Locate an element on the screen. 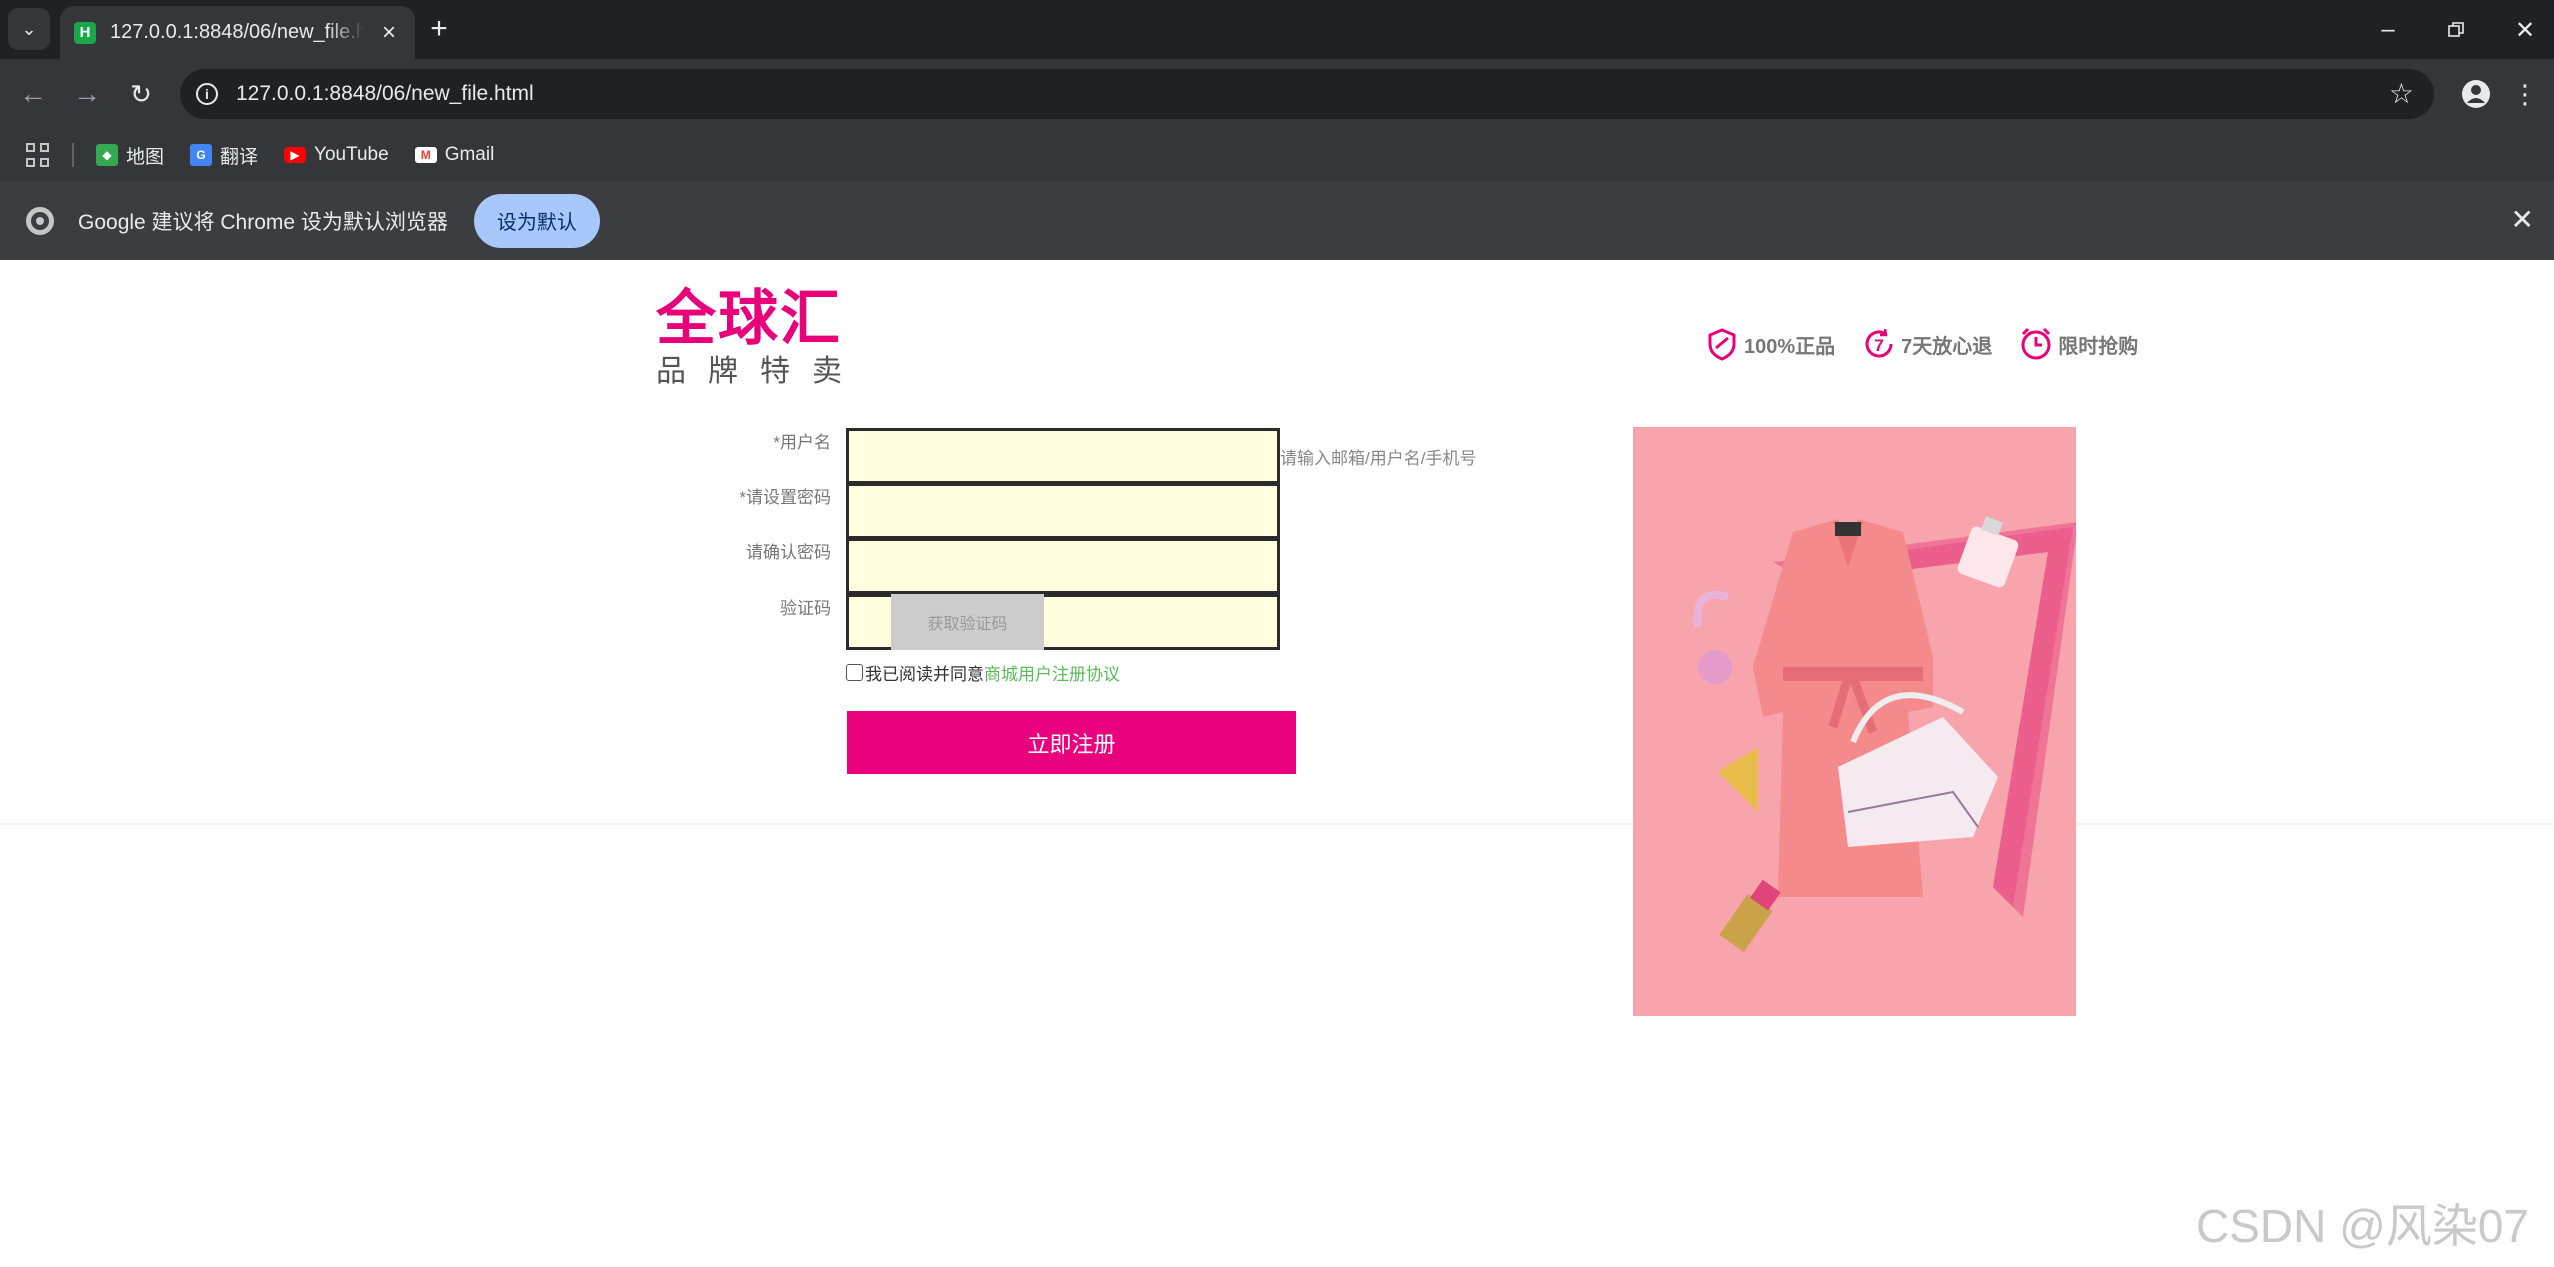 The width and height of the screenshot is (2554, 1267). gmail-icon: M is located at coordinates (425, 155).